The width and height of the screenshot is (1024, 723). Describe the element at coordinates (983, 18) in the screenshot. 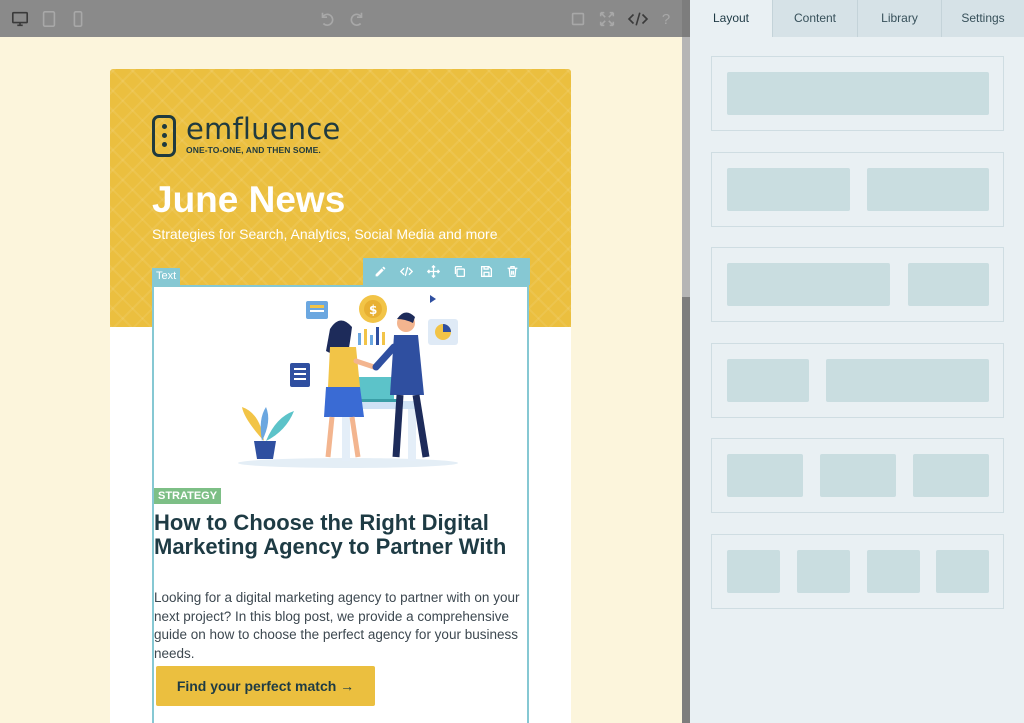

I see `tab-settings: Settings` at that location.